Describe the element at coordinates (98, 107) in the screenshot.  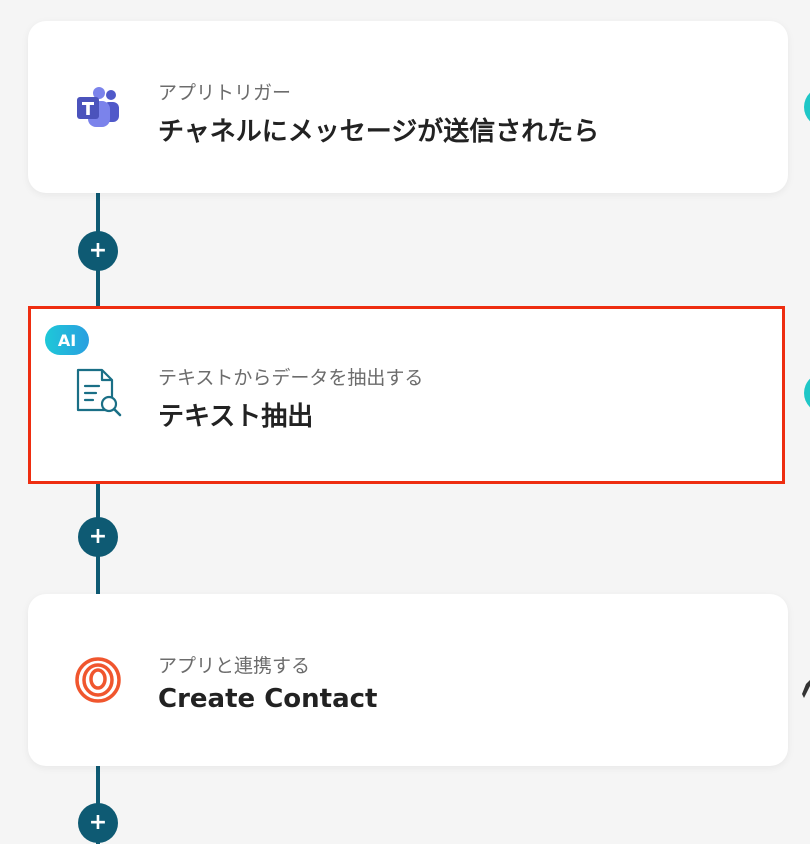
I see `microsoft-teams-icon` at that location.